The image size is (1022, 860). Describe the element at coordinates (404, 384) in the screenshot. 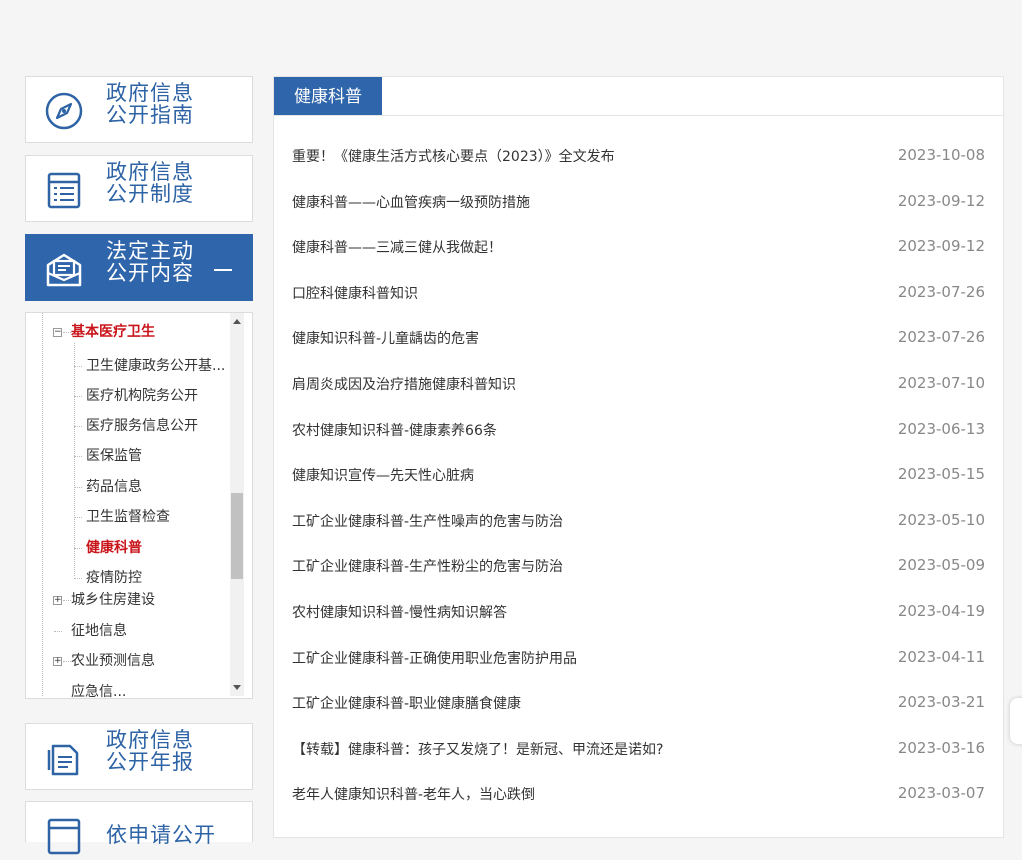

I see `news-title: 肩周炎成因及治疗措施健康科普知识` at that location.